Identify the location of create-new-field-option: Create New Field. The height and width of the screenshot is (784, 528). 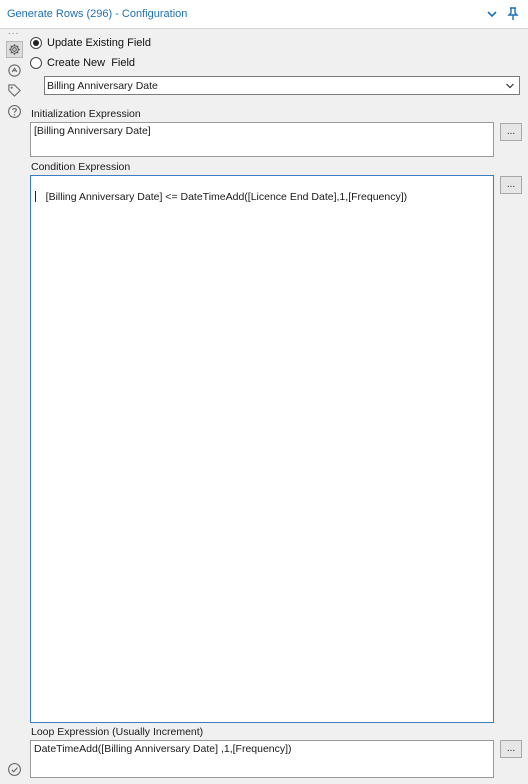
(82, 63).